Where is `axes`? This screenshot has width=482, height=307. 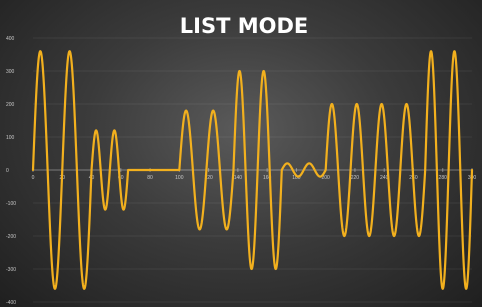
axes is located at coordinates (252, 170).